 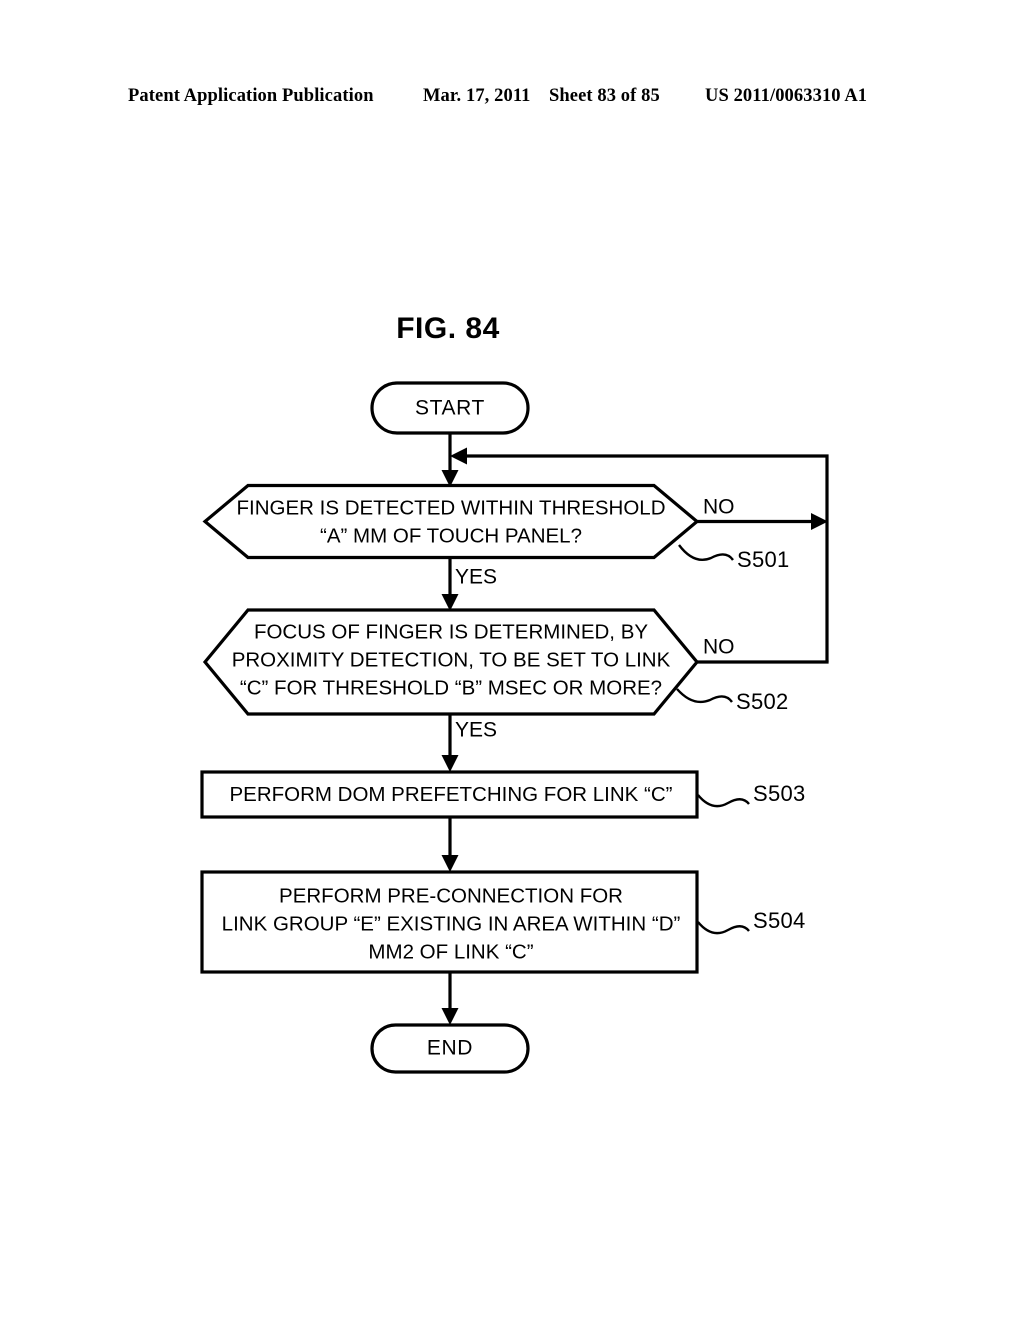 I want to click on branch-s502-no: NO, so click(x=763, y=650).